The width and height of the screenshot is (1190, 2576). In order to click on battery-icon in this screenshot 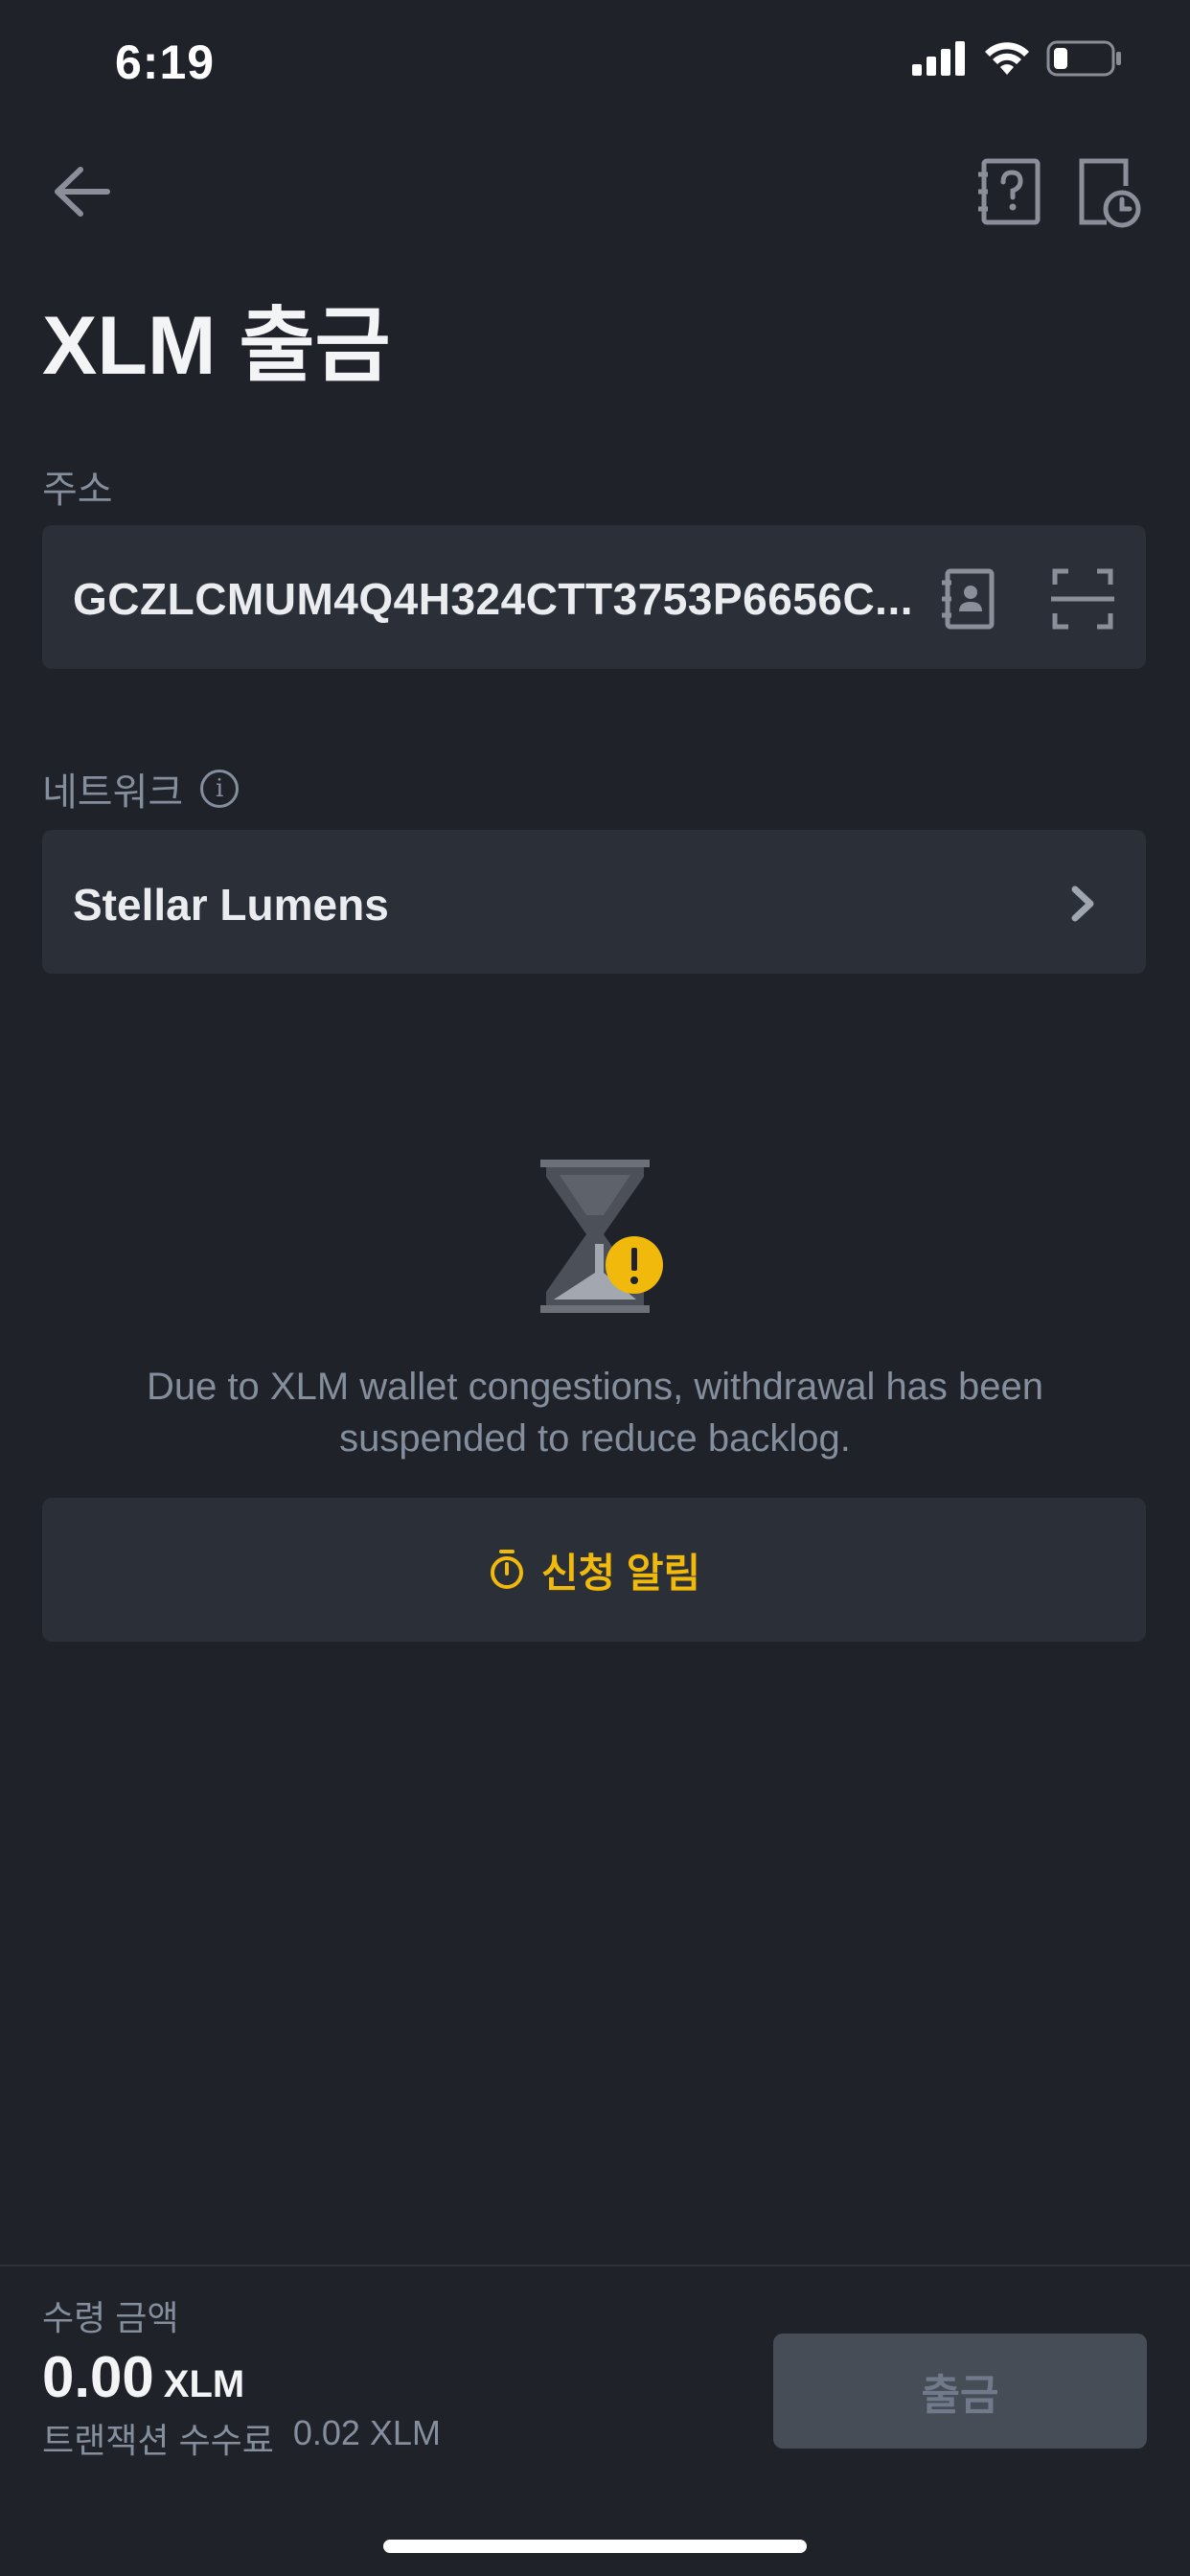, I will do `click(1083, 58)`.